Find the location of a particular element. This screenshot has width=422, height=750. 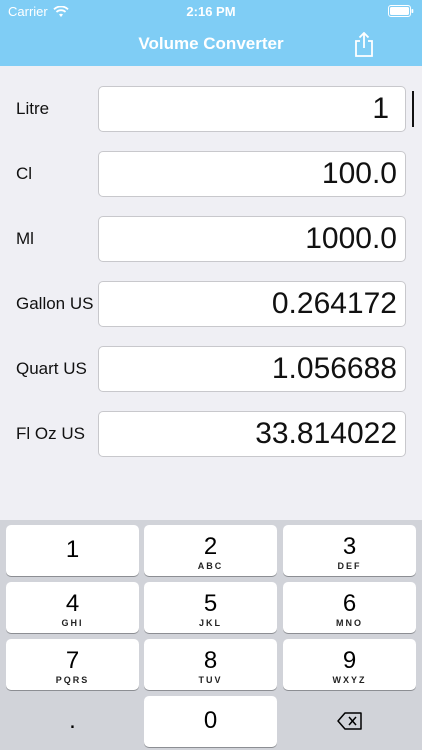

key-5-number: 5 is located at coordinates (210, 603).